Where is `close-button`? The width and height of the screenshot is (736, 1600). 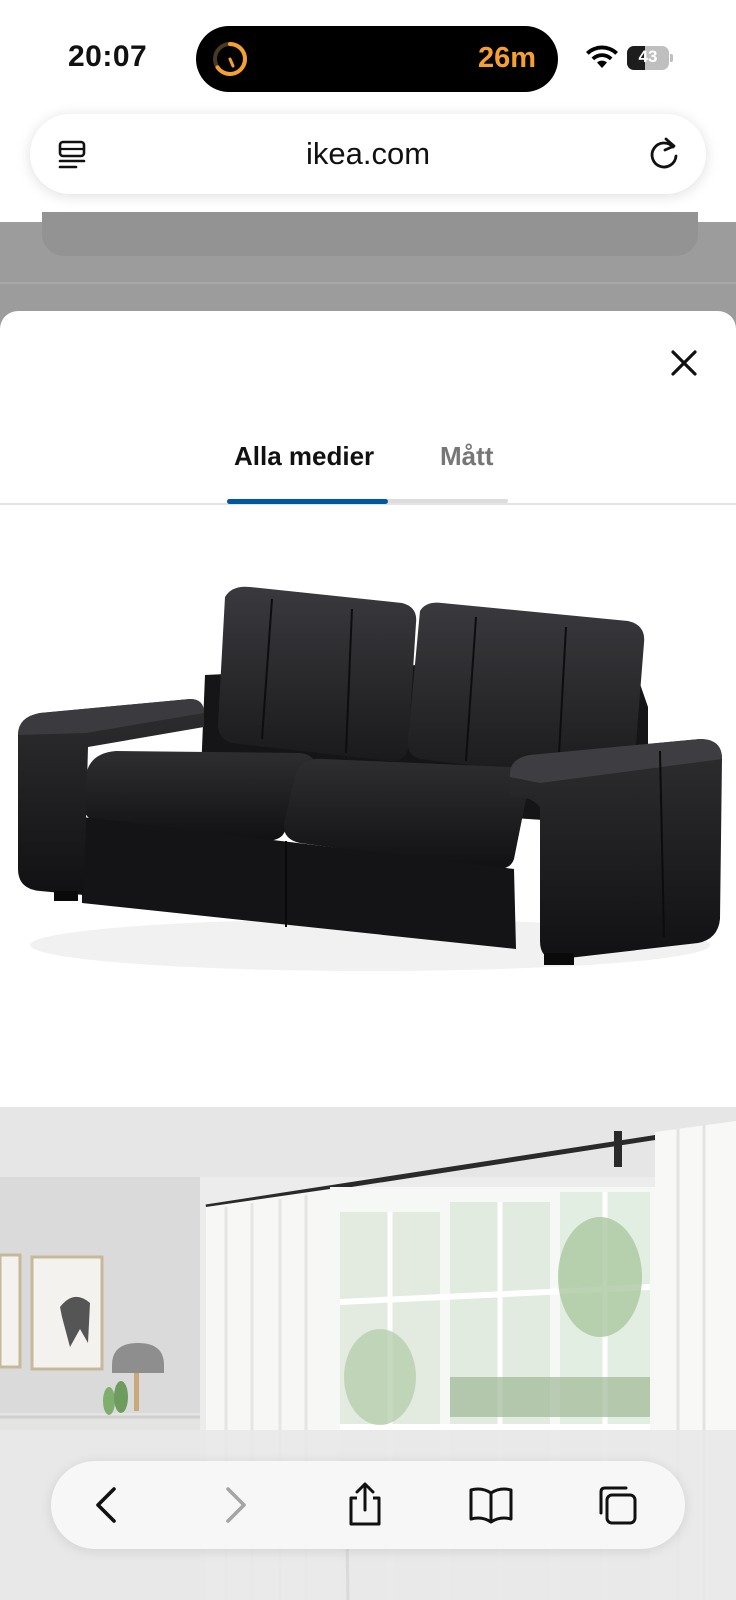
close-button is located at coordinates (684, 363).